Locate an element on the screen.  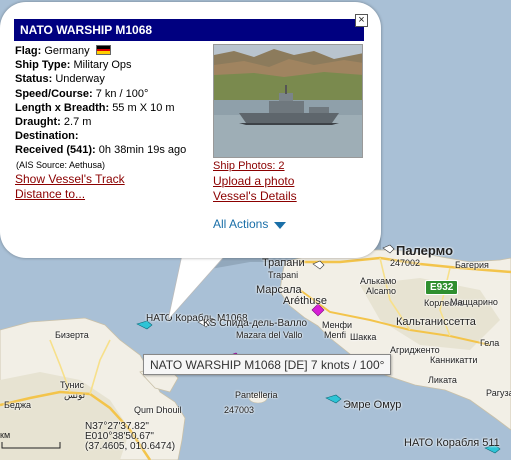
city-label-bagheria: Багерия is located at coordinates (472, 265).